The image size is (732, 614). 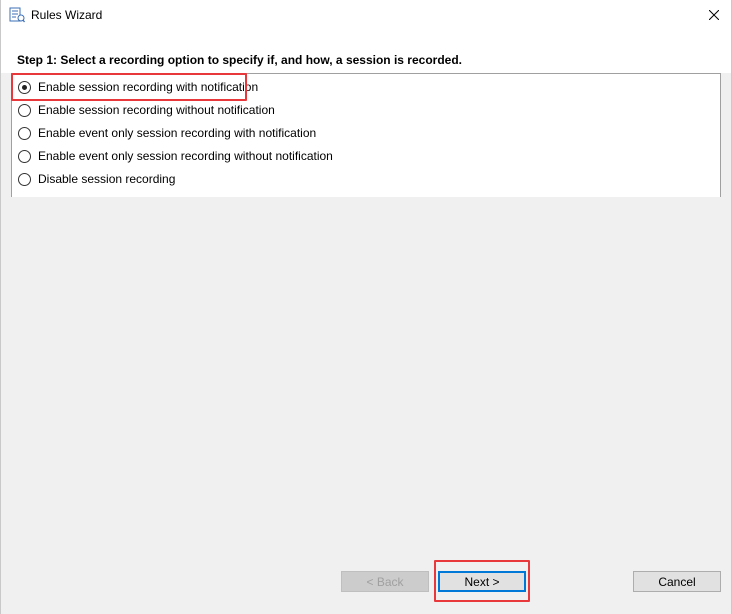 I want to click on close-icon, so click(x=714, y=16).